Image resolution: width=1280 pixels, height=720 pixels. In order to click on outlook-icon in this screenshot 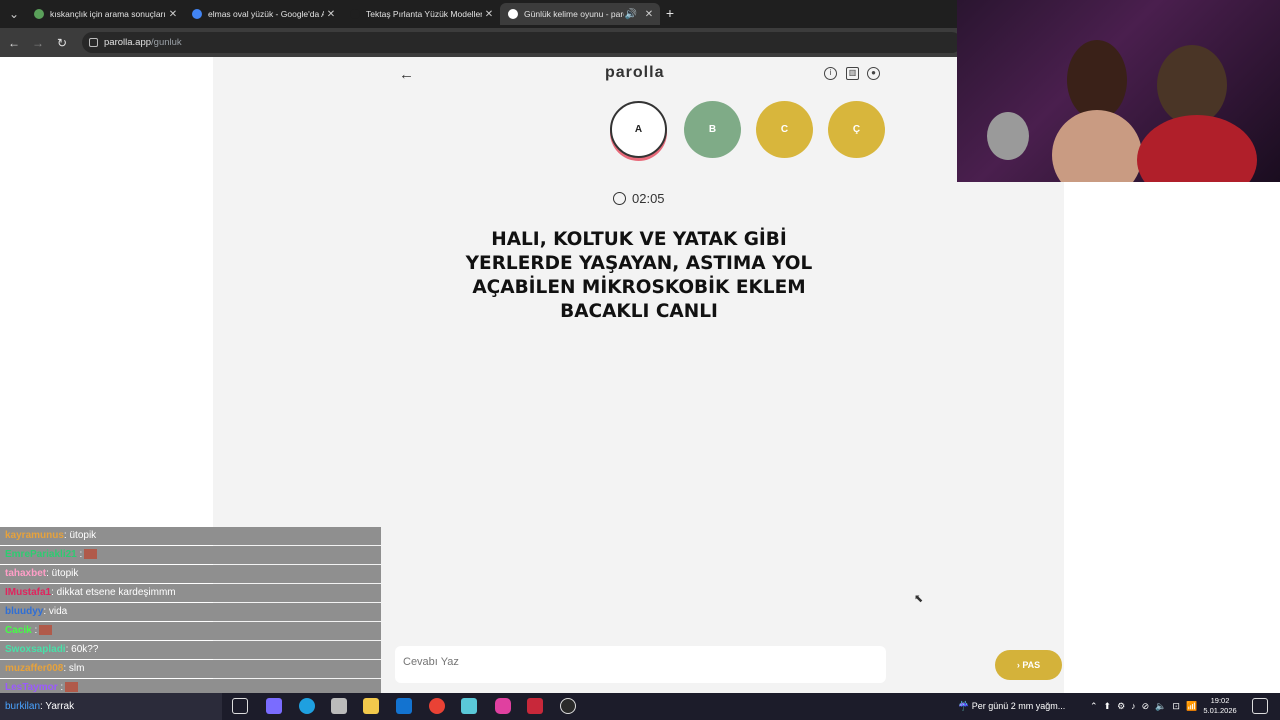, I will do `click(404, 706)`.